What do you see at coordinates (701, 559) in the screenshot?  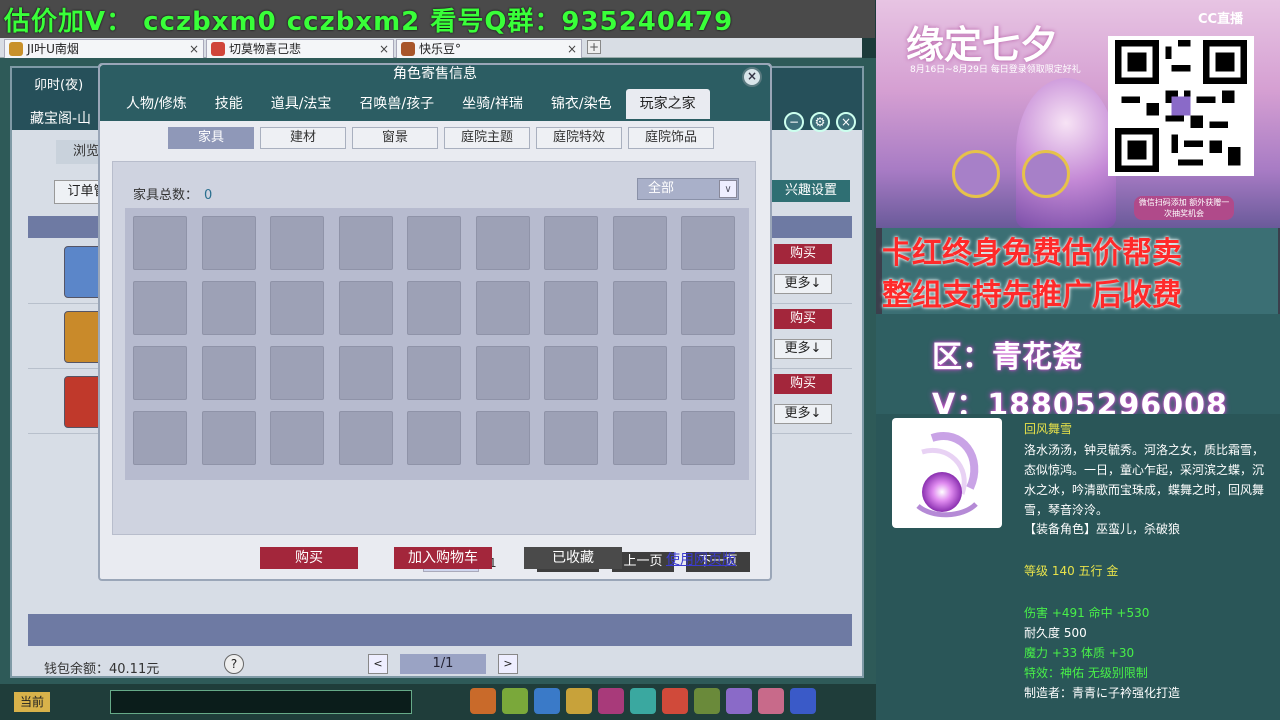 I see `use-web-version-link: 使用网页版` at bounding box center [701, 559].